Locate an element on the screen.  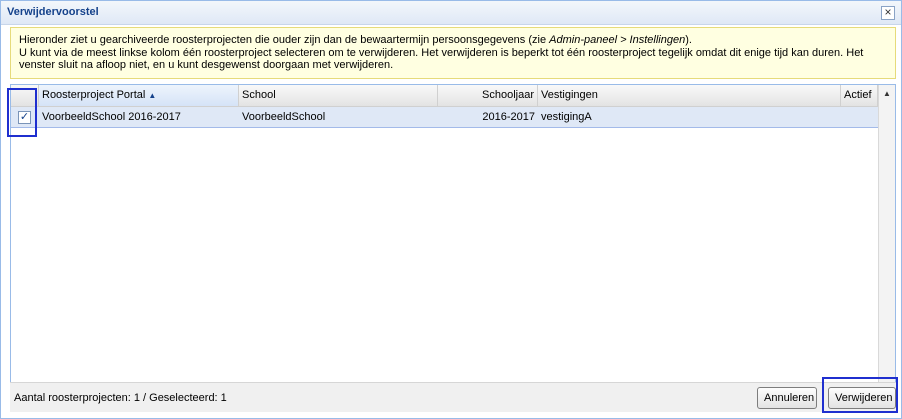
close-icon: × is located at coordinates (888, 13).